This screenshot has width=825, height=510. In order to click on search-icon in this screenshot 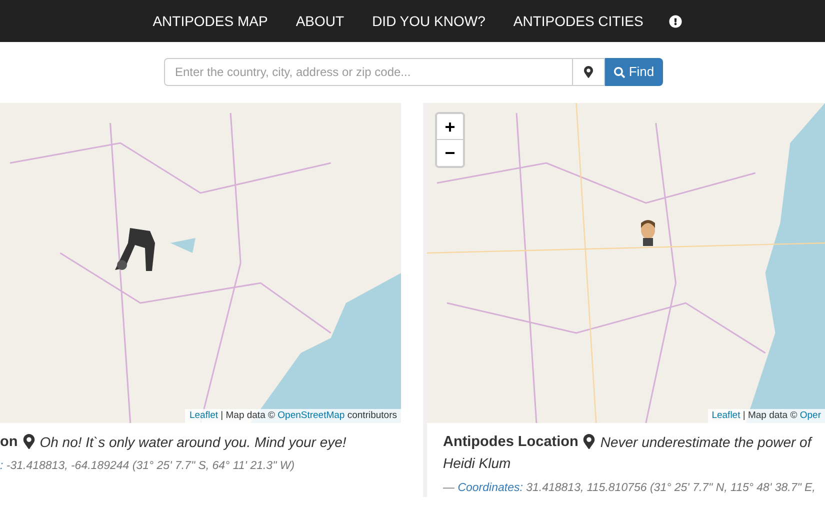, I will do `click(619, 72)`.